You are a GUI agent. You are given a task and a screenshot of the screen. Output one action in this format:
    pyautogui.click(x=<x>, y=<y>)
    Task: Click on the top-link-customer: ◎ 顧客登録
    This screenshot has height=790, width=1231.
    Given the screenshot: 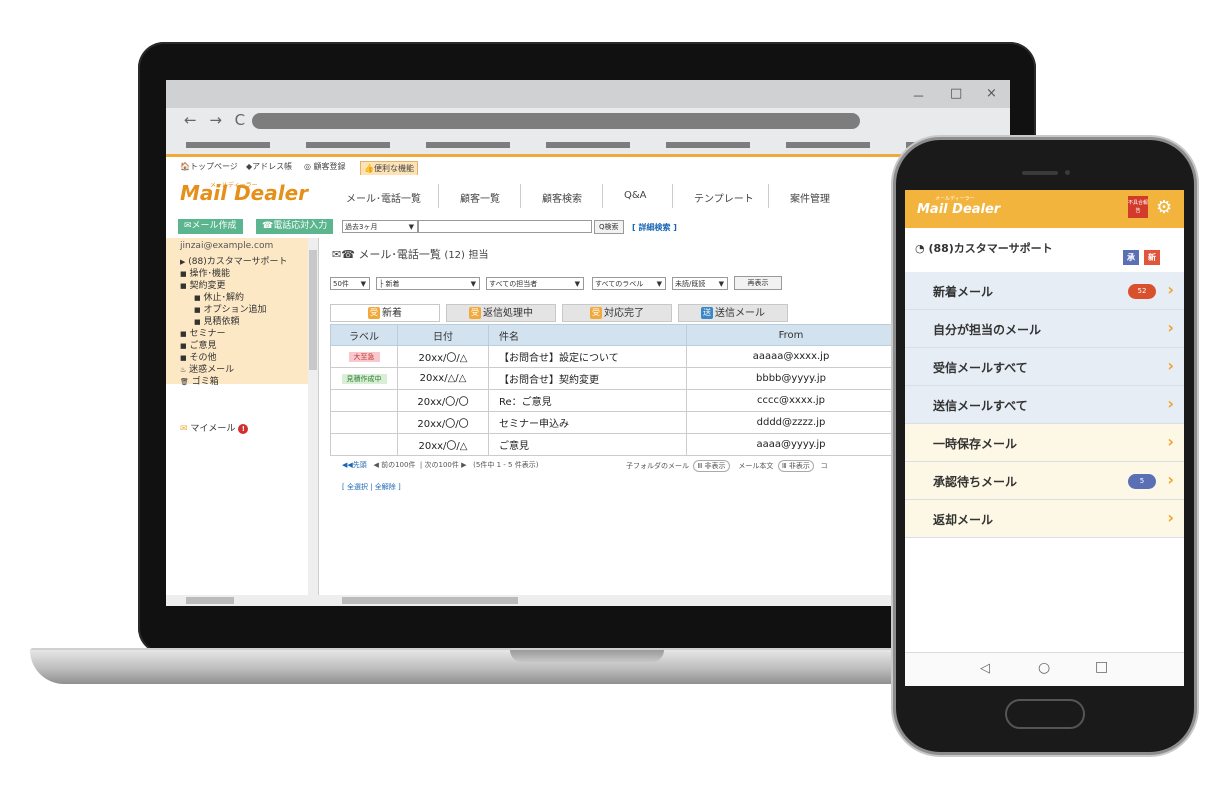 What is the action you would take?
    pyautogui.click(x=325, y=166)
    